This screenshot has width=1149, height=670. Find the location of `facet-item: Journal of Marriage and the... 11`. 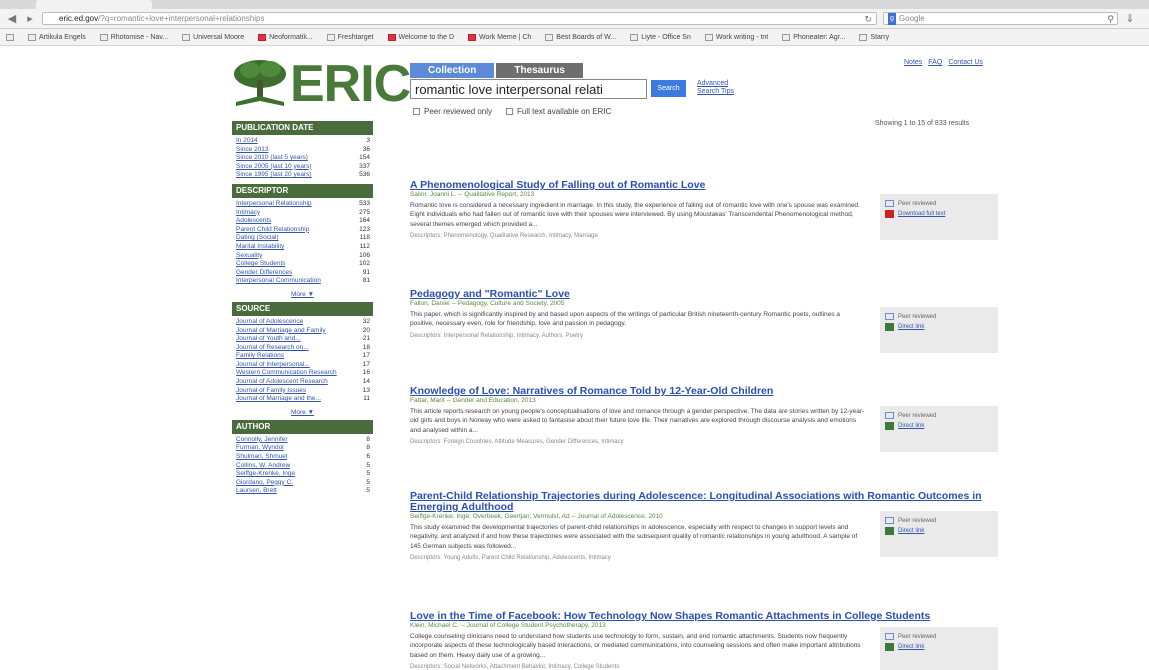

facet-item: Journal of Marriage and the... 11 is located at coordinates (304, 399).